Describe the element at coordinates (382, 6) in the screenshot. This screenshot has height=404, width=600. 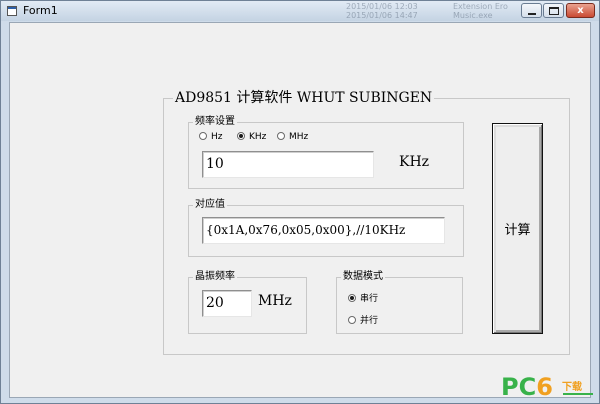
I see `background-window-text: 2015/01/06 12:03` at that location.